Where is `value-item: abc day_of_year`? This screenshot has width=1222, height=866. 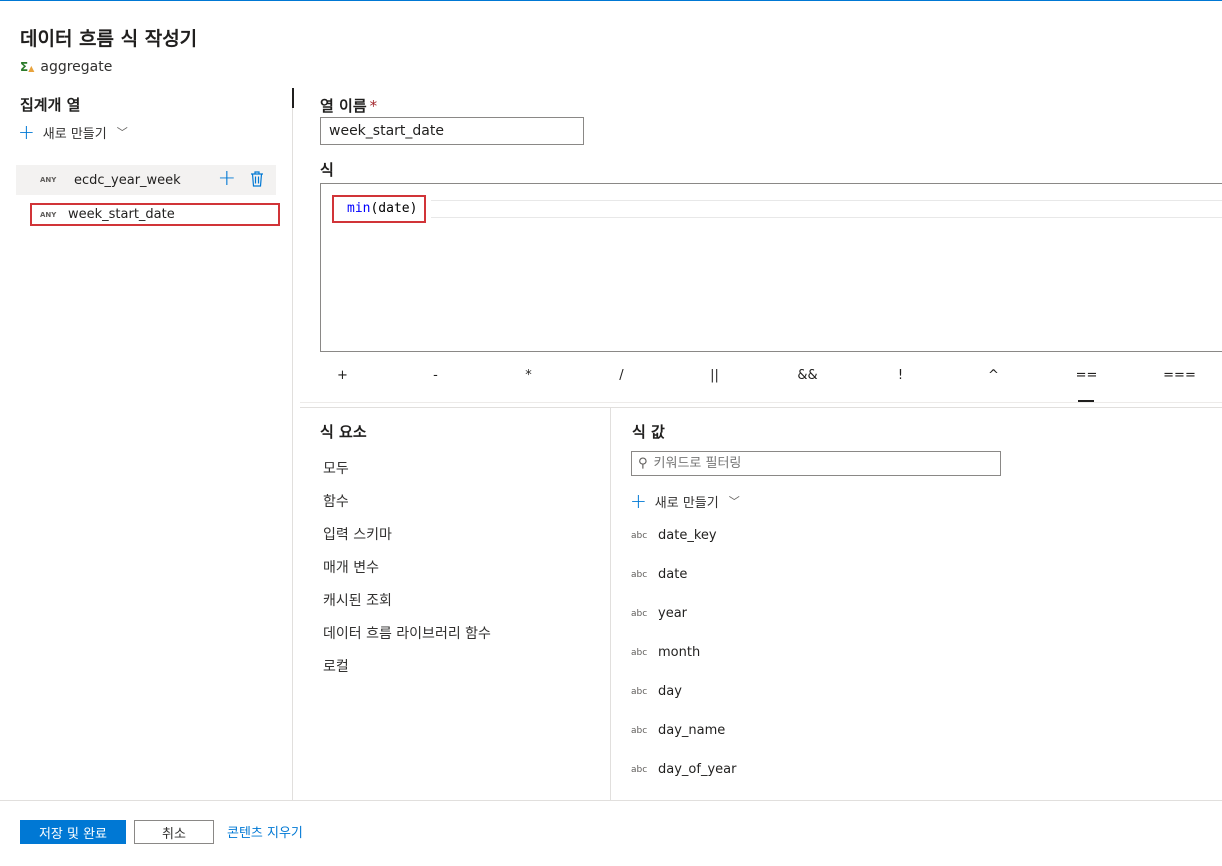 value-item: abc day_of_year is located at coordinates (683, 769).